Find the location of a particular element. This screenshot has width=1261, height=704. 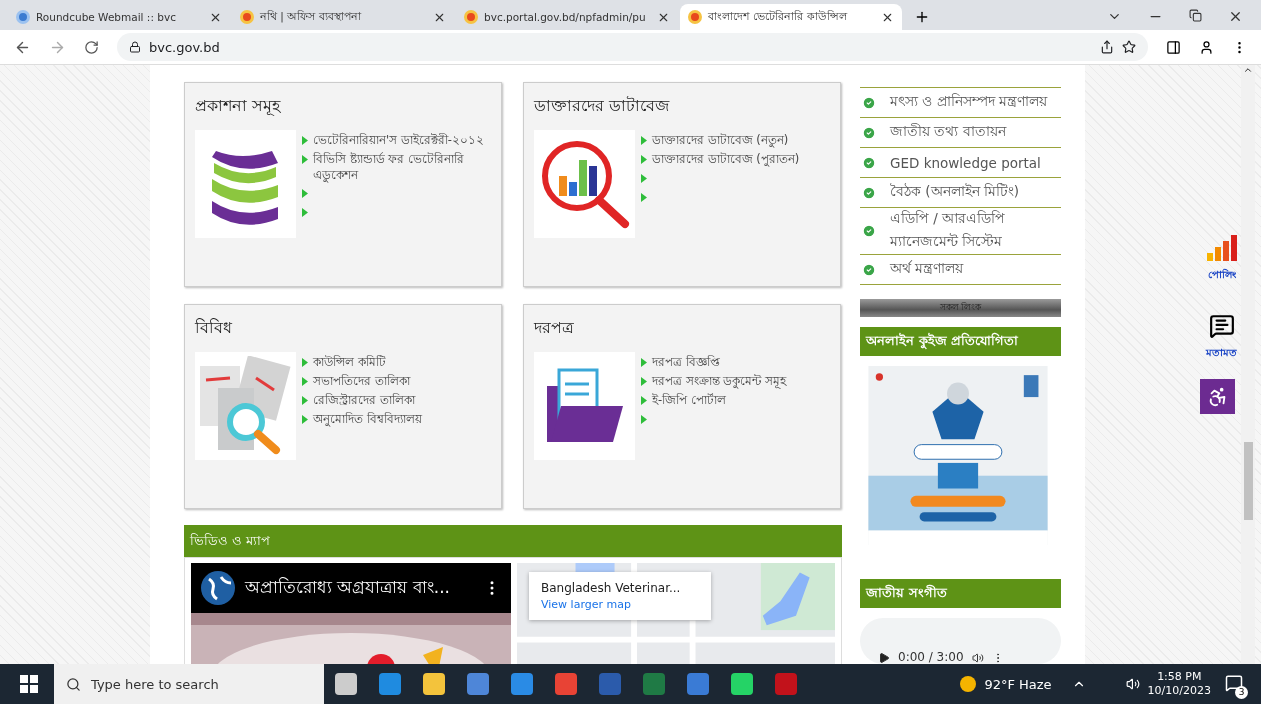

link-text: ই-জিপি পোর্টাল is located at coordinates (689, 400).